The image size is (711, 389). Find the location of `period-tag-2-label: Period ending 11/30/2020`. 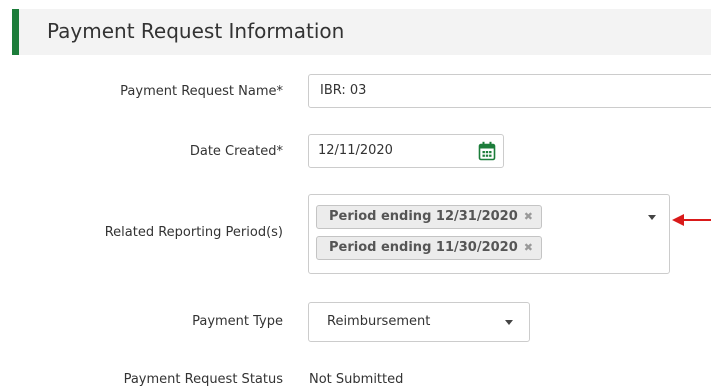

period-tag-2-label: Period ending 11/30/2020 is located at coordinates (423, 247).